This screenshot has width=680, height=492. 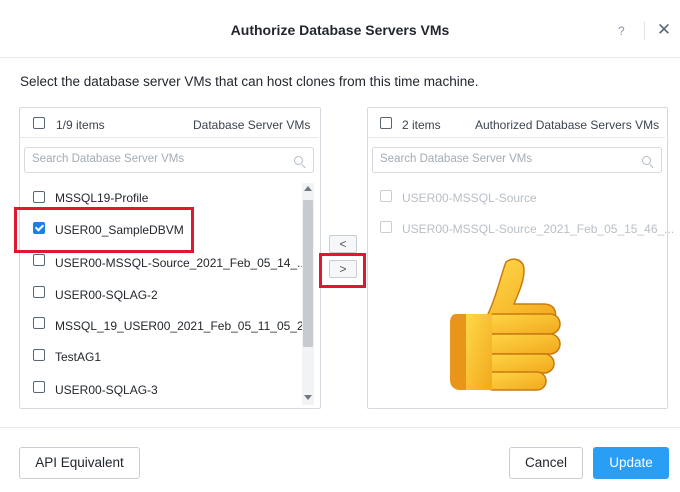 I want to click on close-icon: ✕, so click(x=664, y=30).